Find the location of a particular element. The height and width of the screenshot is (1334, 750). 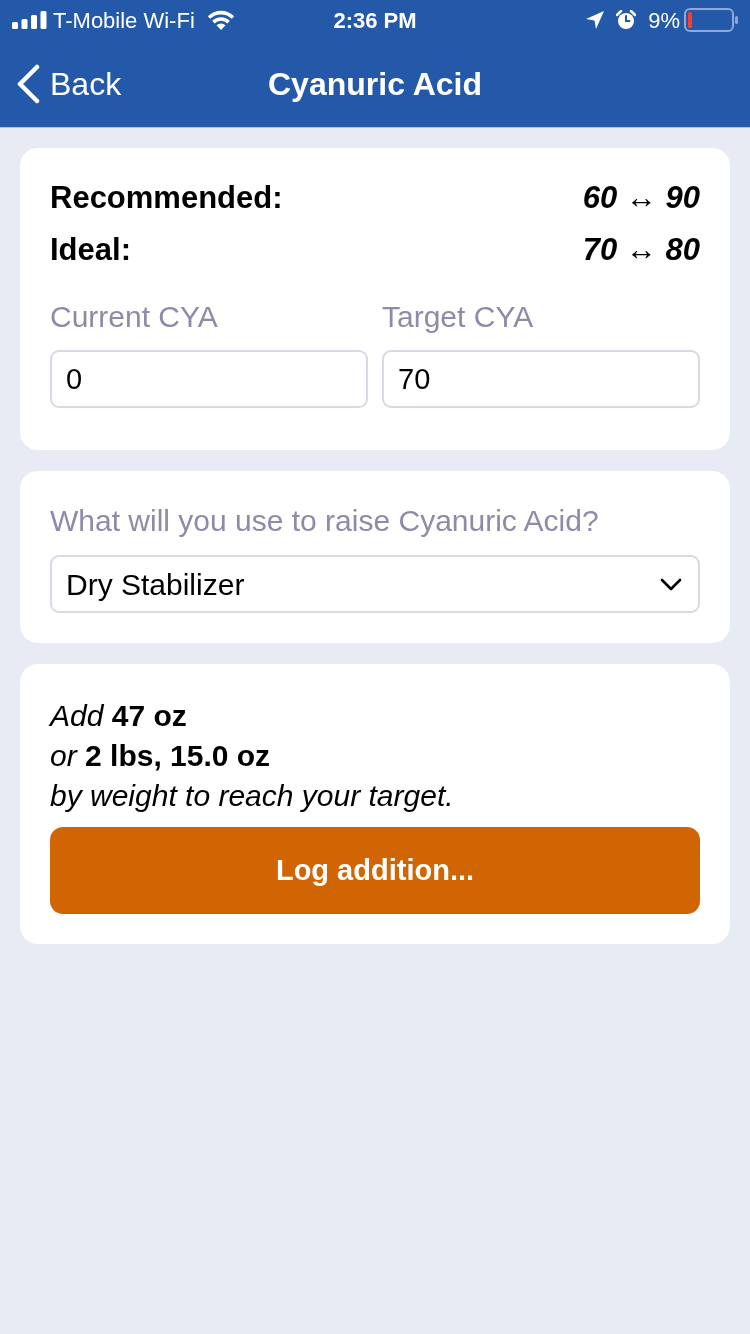

chevron-down-icon is located at coordinates (671, 584).